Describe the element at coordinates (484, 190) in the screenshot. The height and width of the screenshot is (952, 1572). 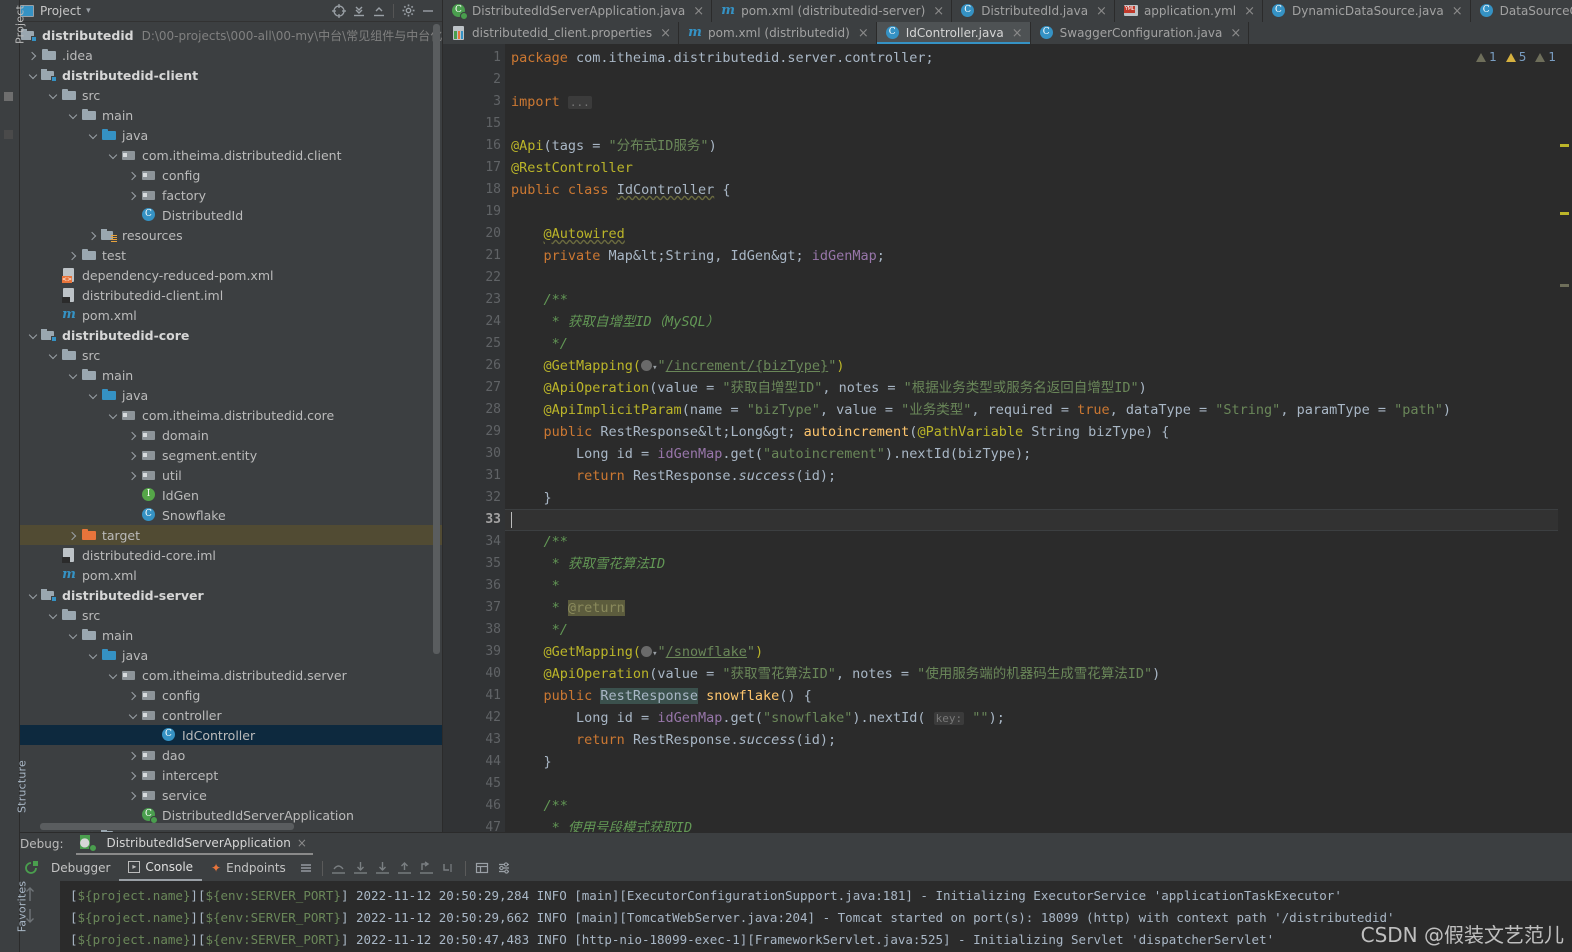
I see `gutter-line-18: 18` at that location.